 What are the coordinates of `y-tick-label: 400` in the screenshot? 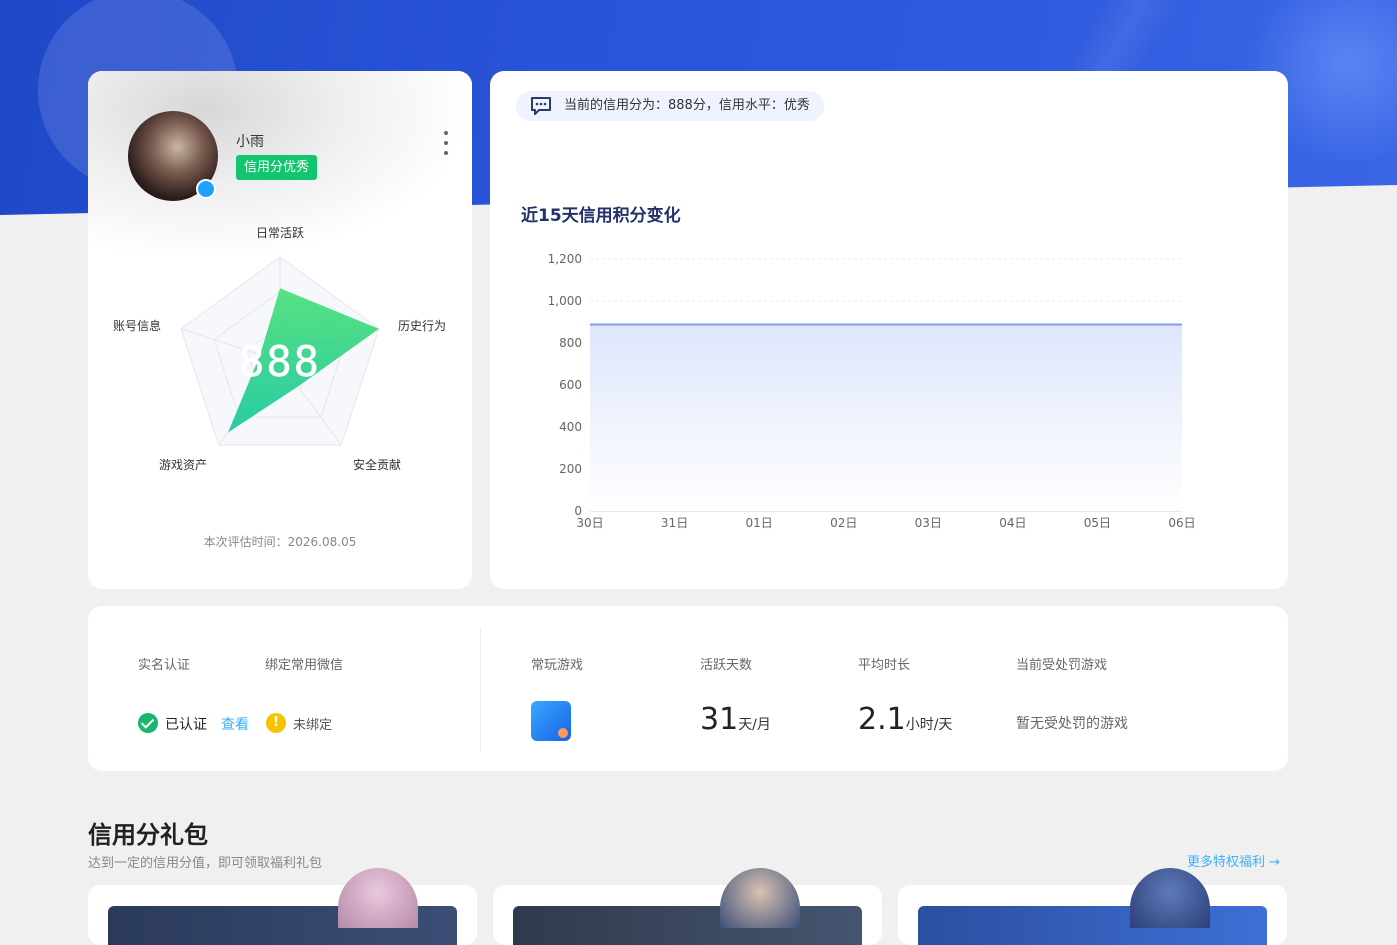 It's located at (570, 427).